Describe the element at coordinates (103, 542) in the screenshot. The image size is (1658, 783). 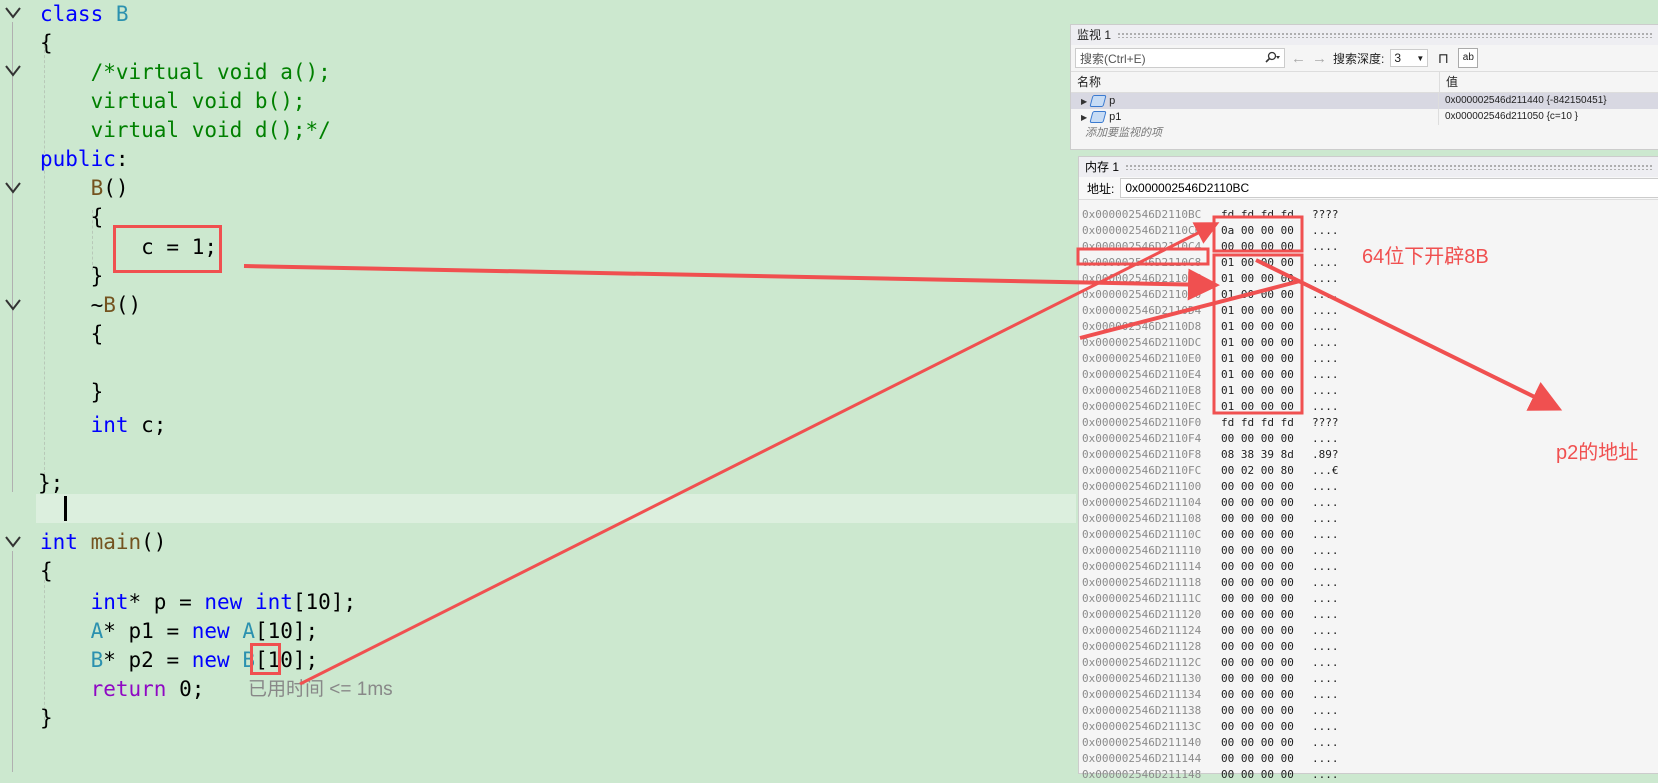
I see `code-line: int main()` at that location.